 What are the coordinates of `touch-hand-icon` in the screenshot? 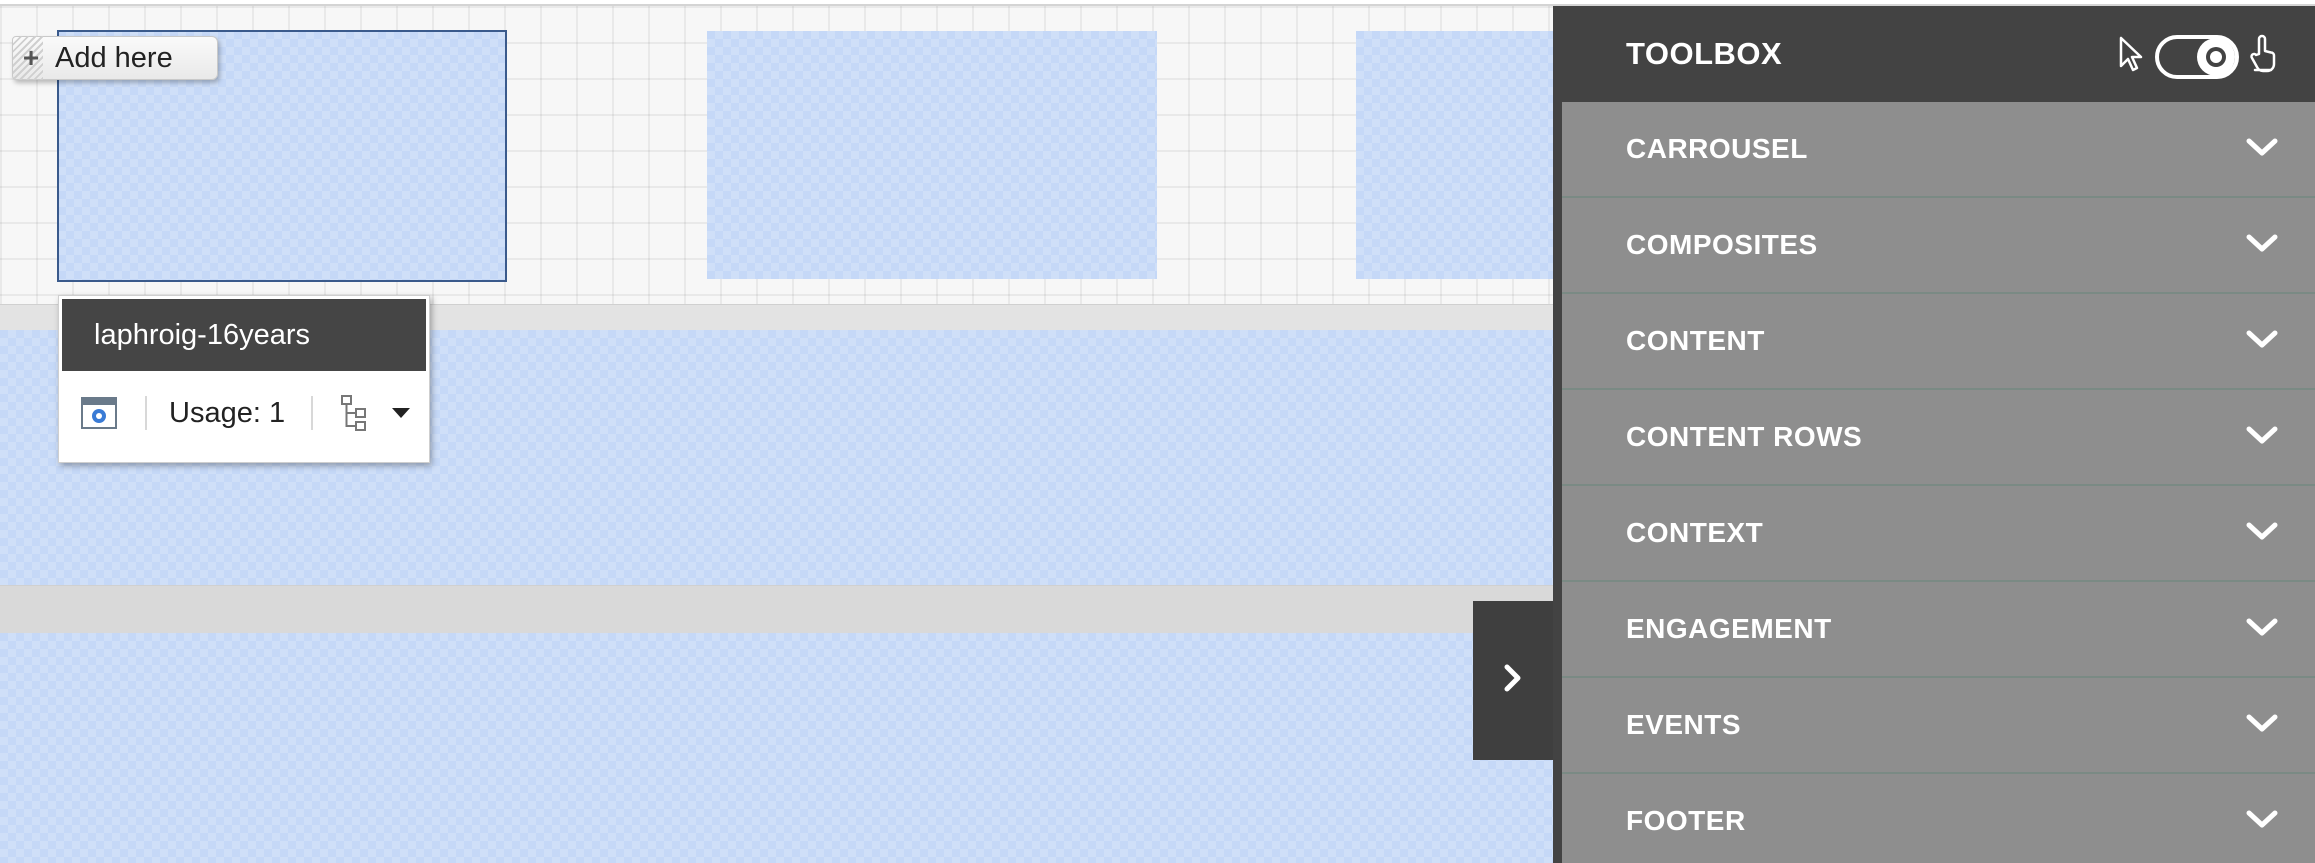 It's located at (2264, 56).